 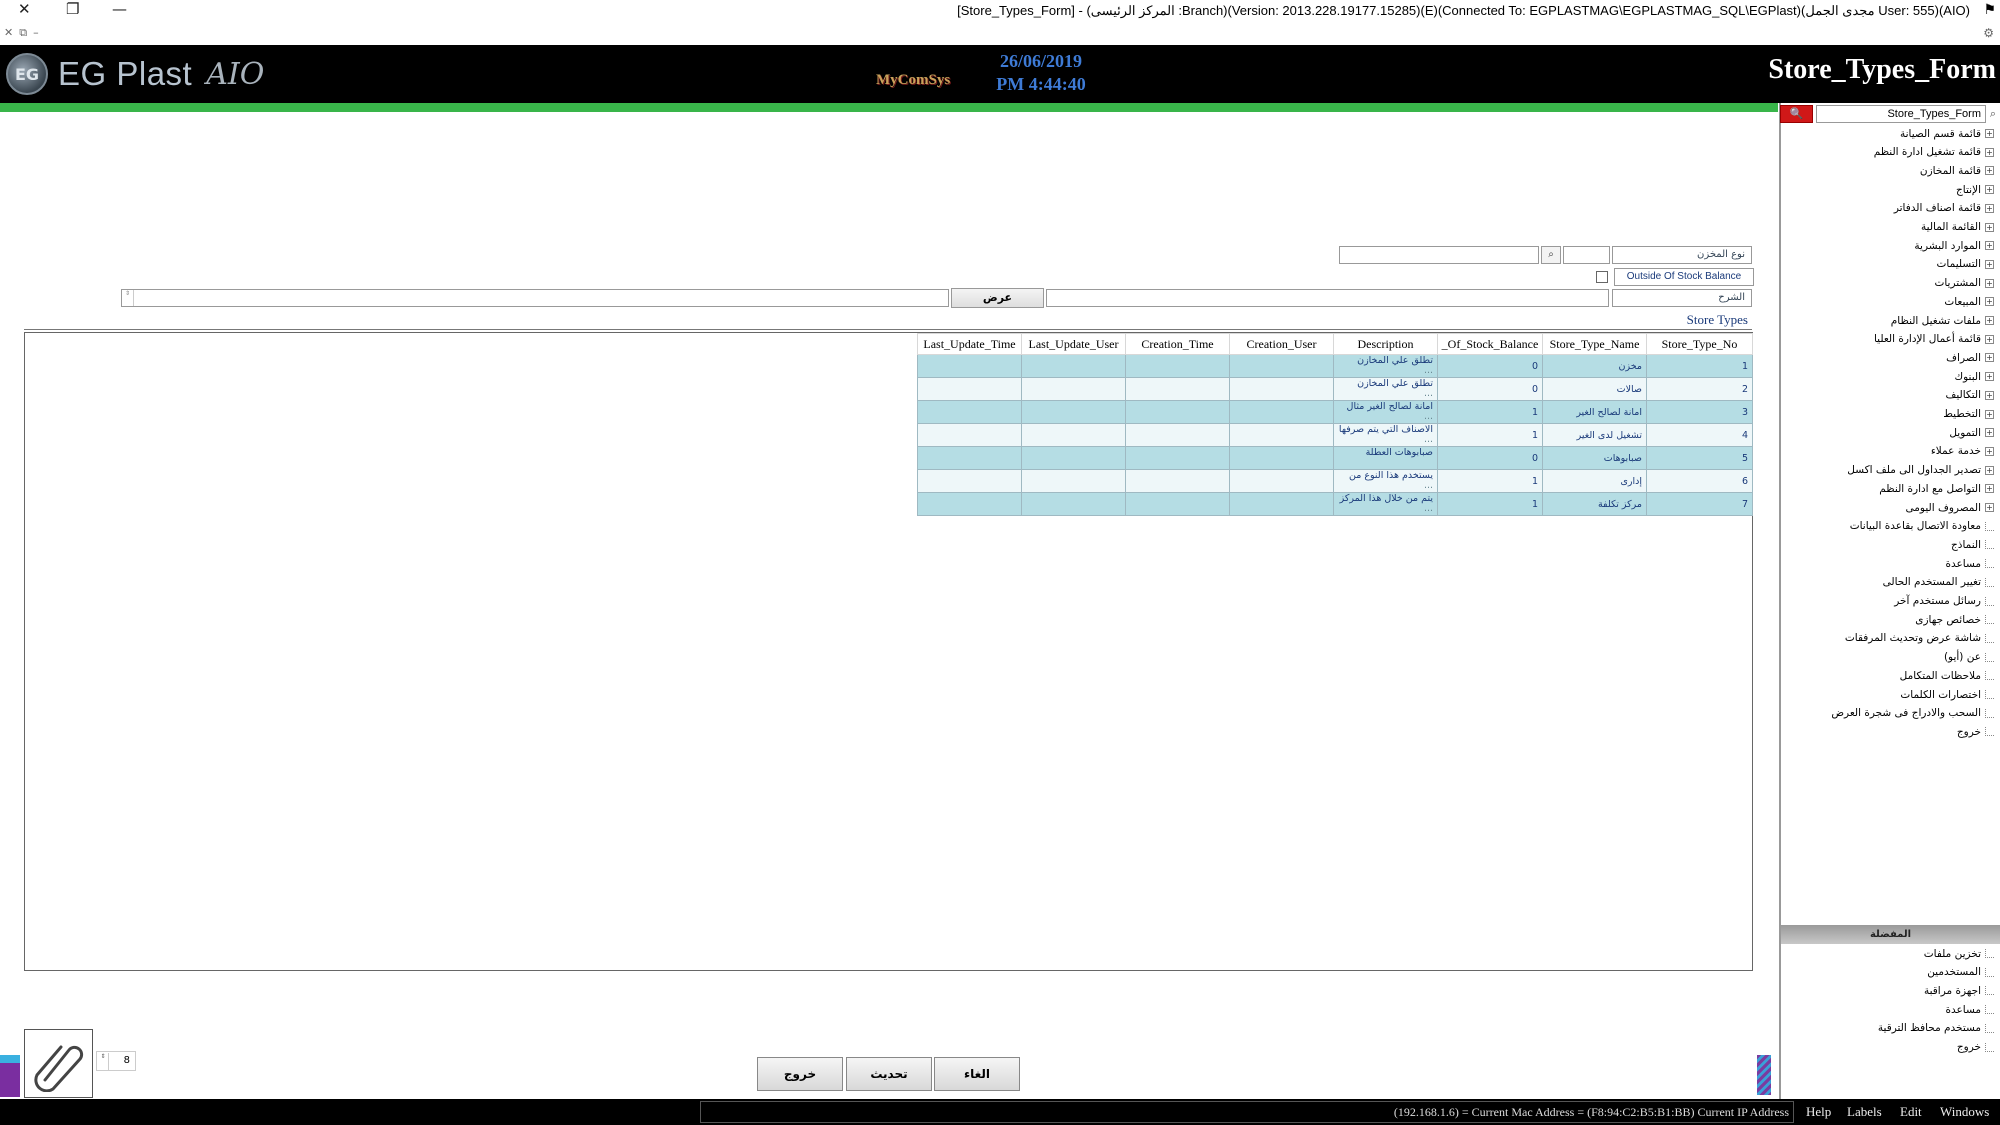 What do you see at coordinates (1073, 344) in the screenshot?
I see `column-header: Last_Update_User` at bounding box center [1073, 344].